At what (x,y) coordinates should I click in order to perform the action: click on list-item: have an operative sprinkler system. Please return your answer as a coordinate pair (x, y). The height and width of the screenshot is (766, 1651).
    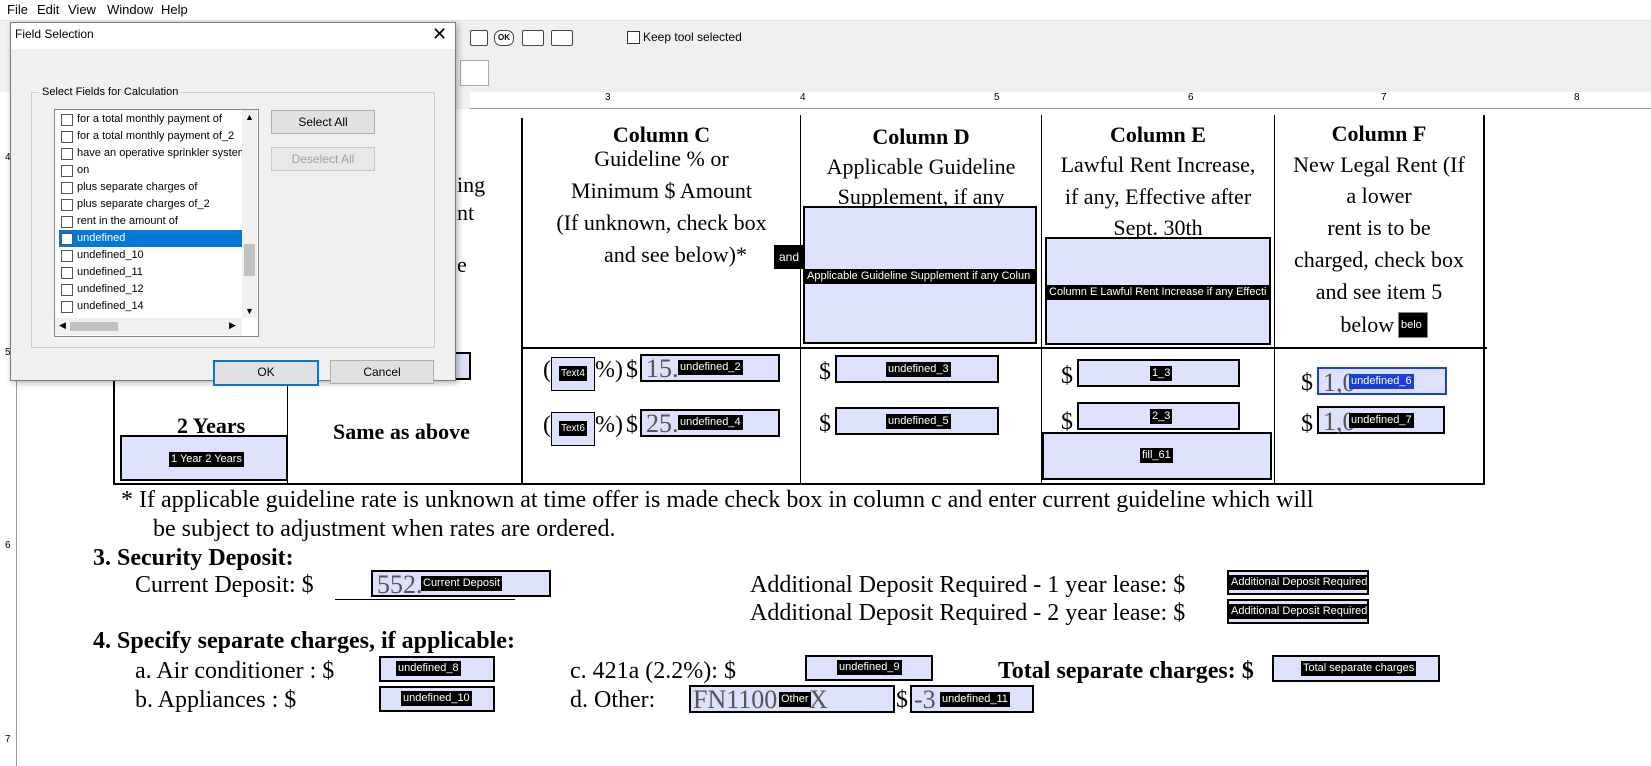
    Looking at the image, I should click on (151, 153).